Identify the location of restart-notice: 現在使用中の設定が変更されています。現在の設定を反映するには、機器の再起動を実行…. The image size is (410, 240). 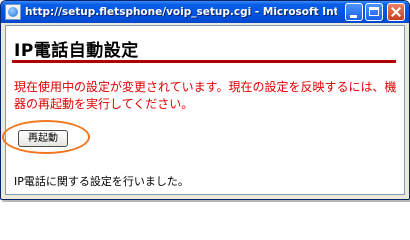
(205, 95).